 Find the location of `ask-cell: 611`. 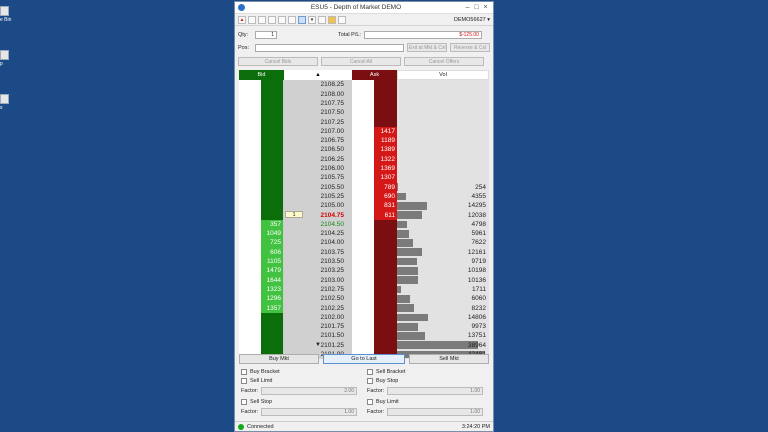

ask-cell: 611 is located at coordinates (374, 215).